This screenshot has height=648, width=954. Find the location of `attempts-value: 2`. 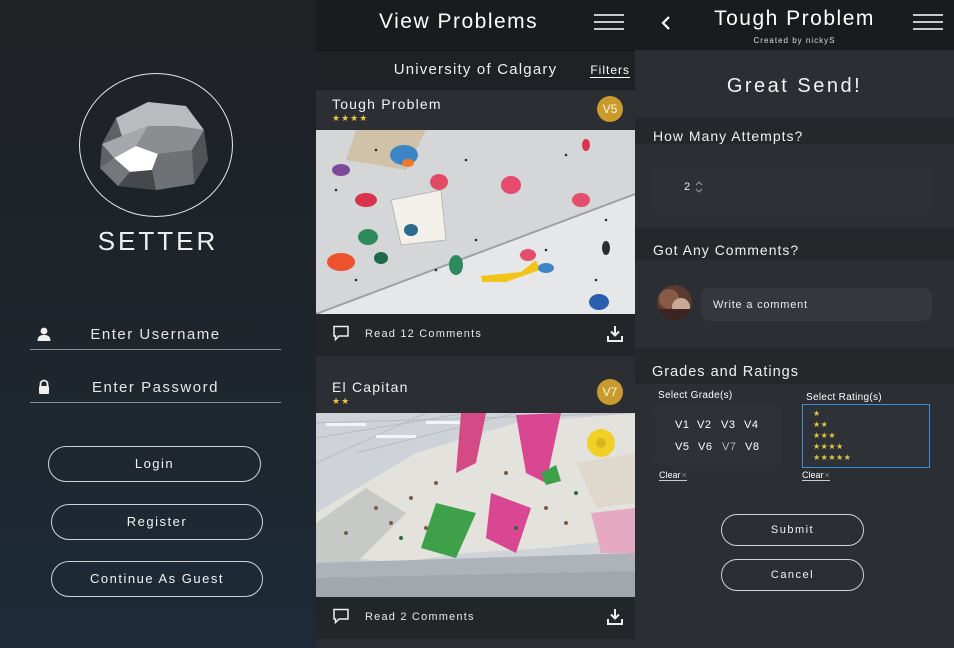

attempts-value: 2 is located at coordinates (687, 187).